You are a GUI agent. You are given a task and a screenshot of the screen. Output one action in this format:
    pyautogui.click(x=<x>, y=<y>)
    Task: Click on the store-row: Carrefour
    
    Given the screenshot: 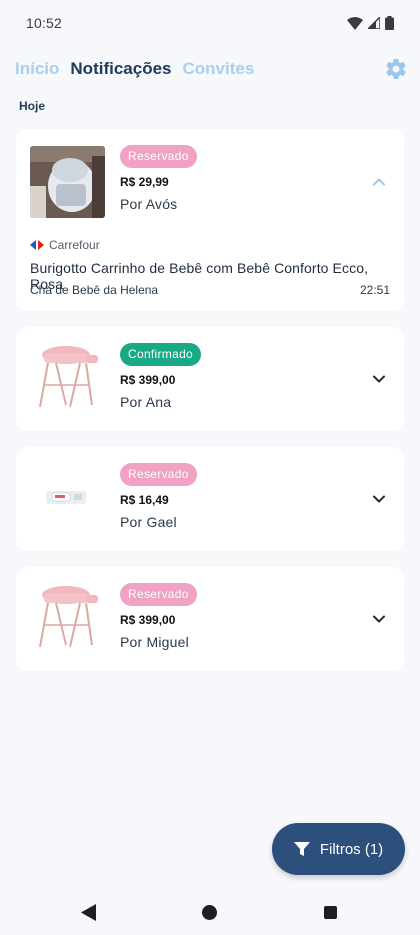 What is the action you would take?
    pyautogui.click(x=65, y=245)
    